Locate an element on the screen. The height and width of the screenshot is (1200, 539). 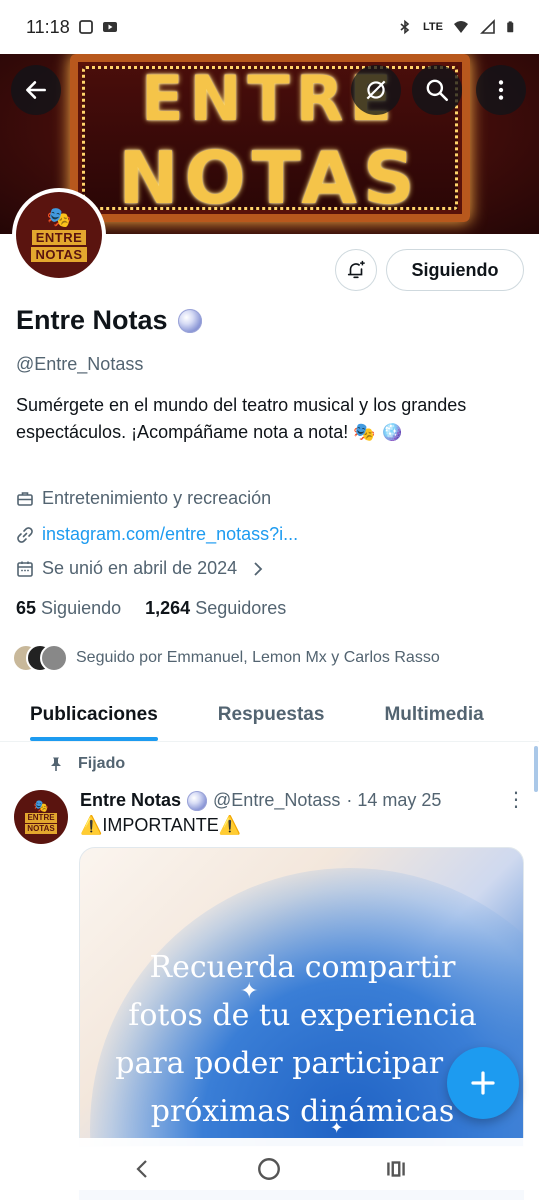
back-button is located at coordinates (36, 90).